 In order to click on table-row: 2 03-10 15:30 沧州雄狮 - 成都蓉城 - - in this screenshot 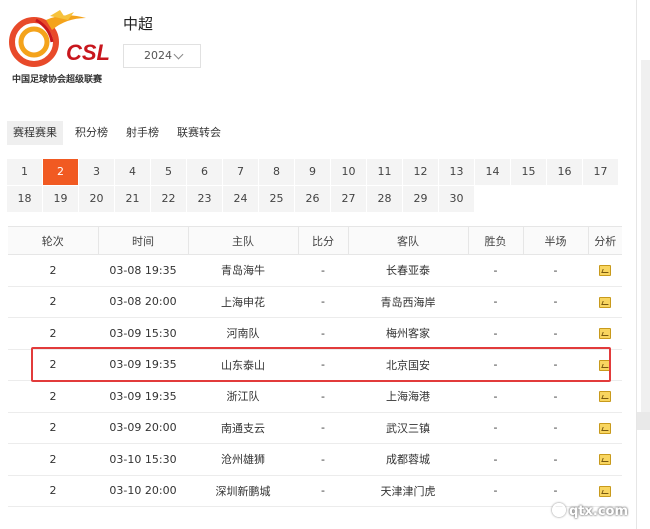, I will do `click(315, 459)`.